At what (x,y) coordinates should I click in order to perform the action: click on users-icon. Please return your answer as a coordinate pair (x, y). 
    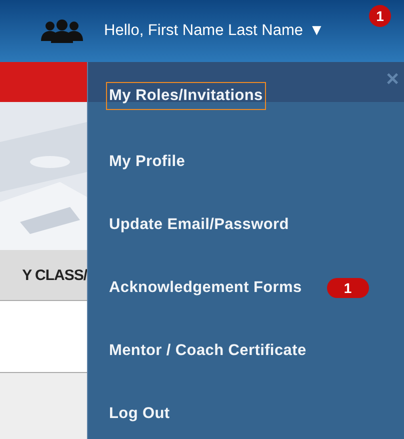
    Looking at the image, I should click on (62, 31).